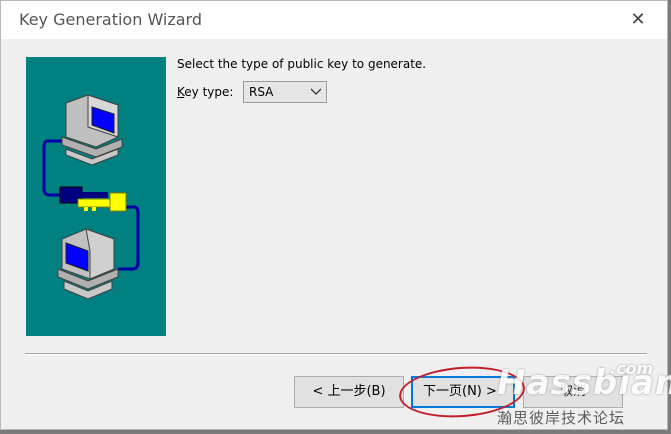  Describe the element at coordinates (316, 91) in the screenshot. I see `chevron-down-icon` at that location.